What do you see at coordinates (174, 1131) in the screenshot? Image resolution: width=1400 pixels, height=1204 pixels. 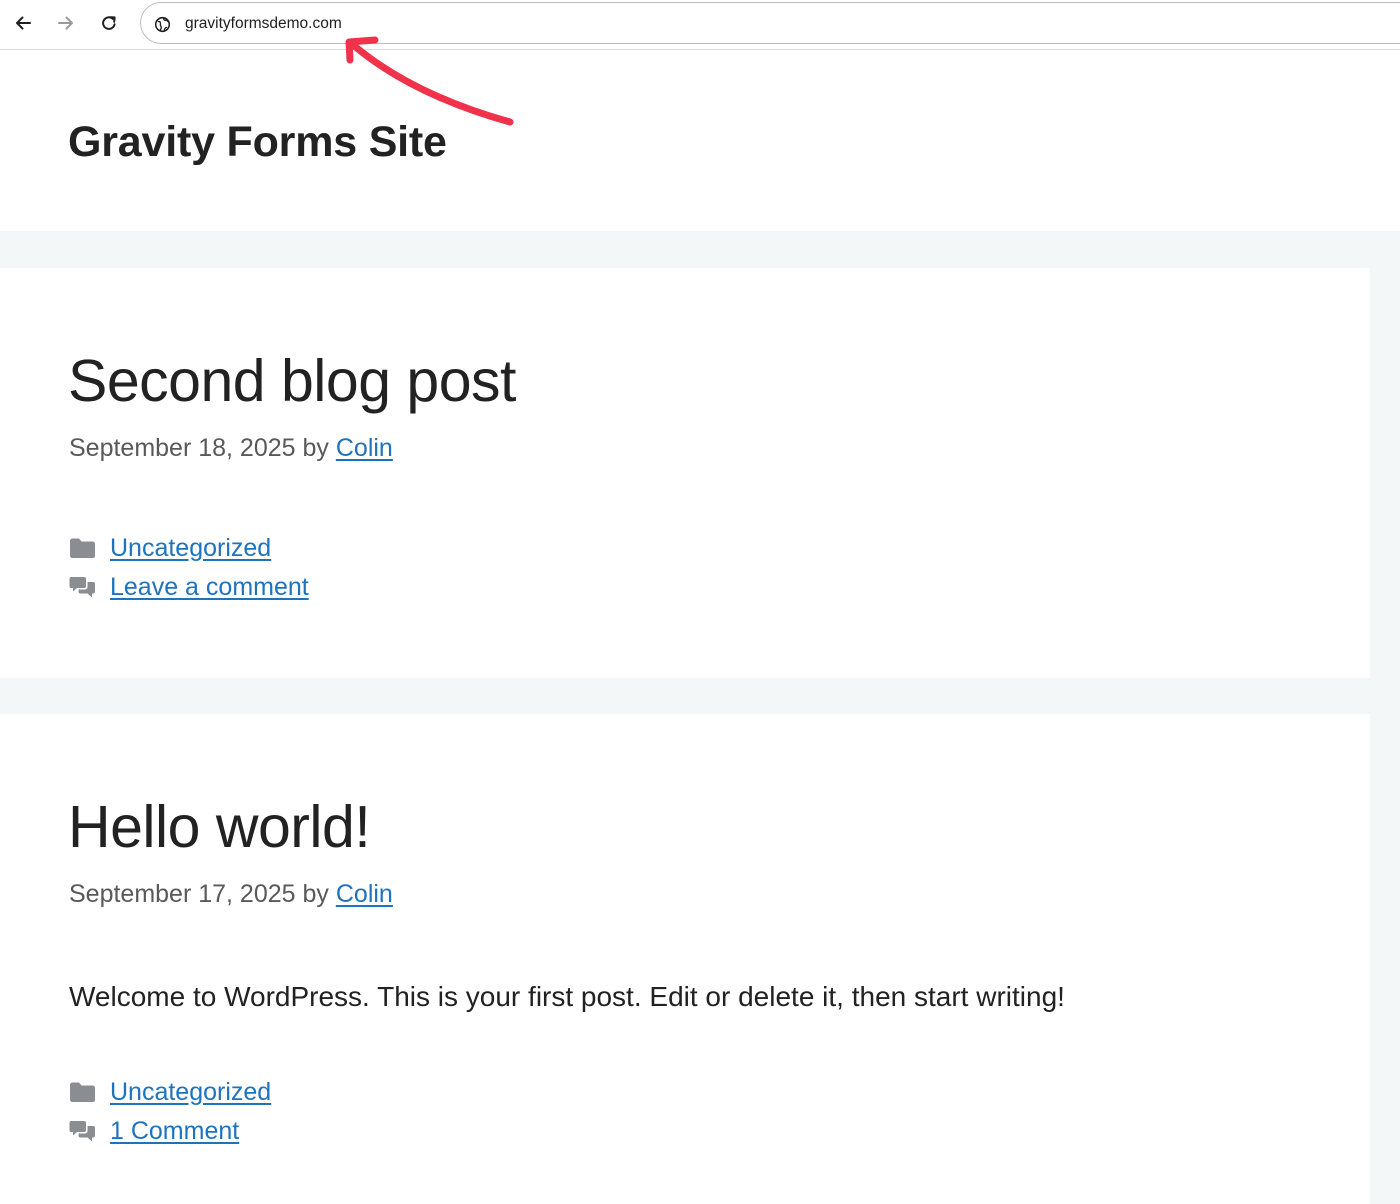 I see `comments-link: 1 Comment` at bounding box center [174, 1131].